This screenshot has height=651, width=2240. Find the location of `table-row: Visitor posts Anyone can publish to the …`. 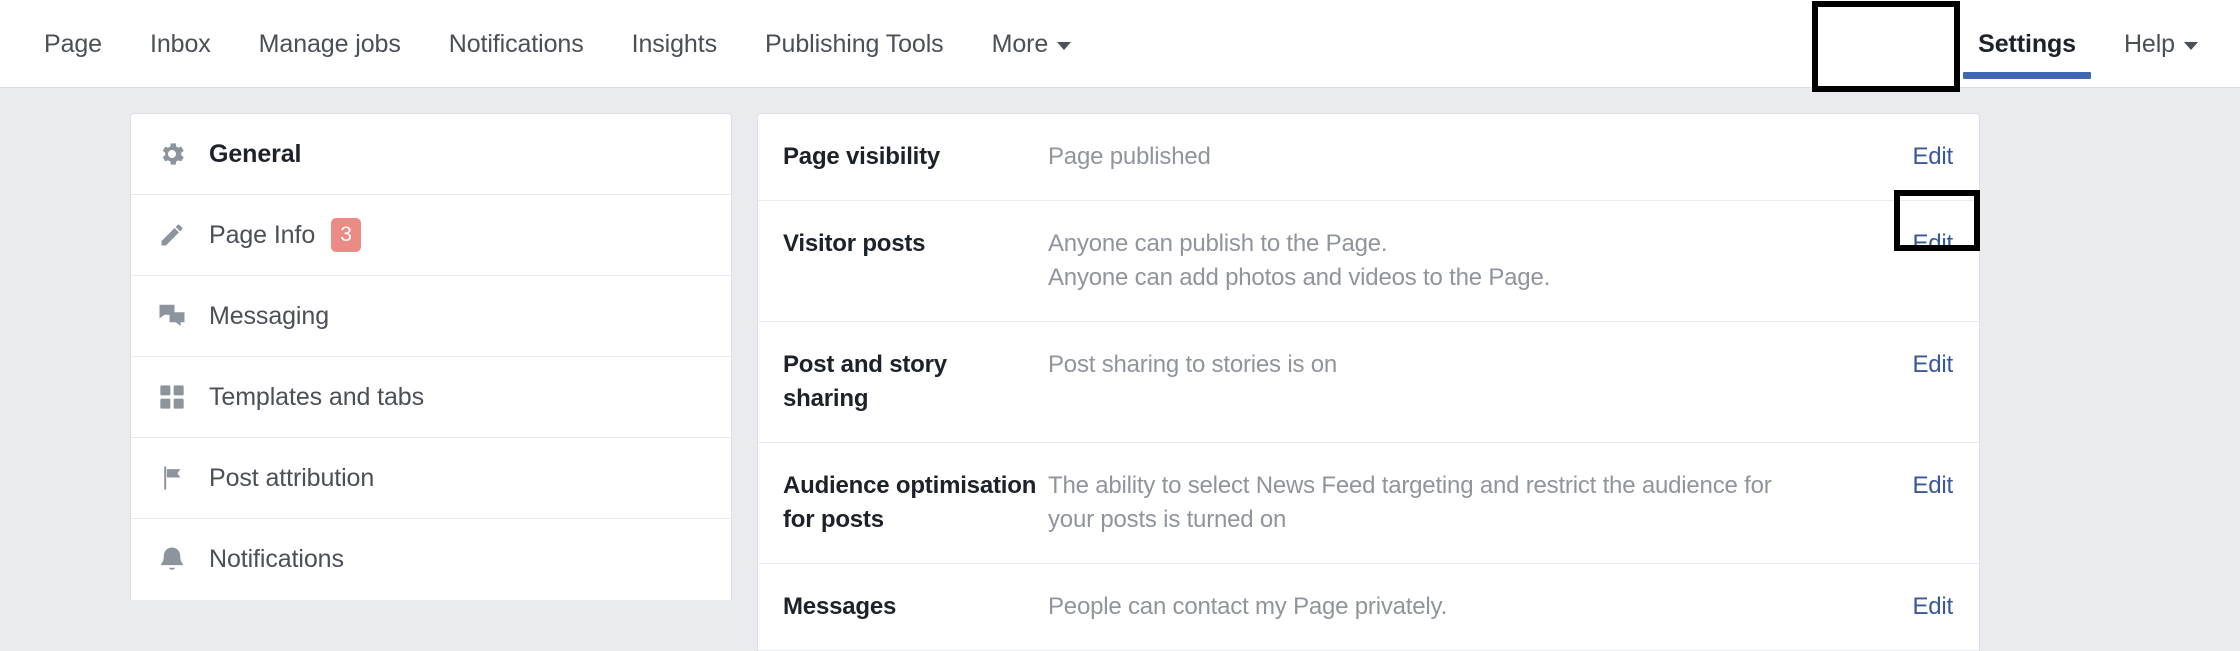

table-row: Visitor posts Anyone can publish to the … is located at coordinates (1368, 261).